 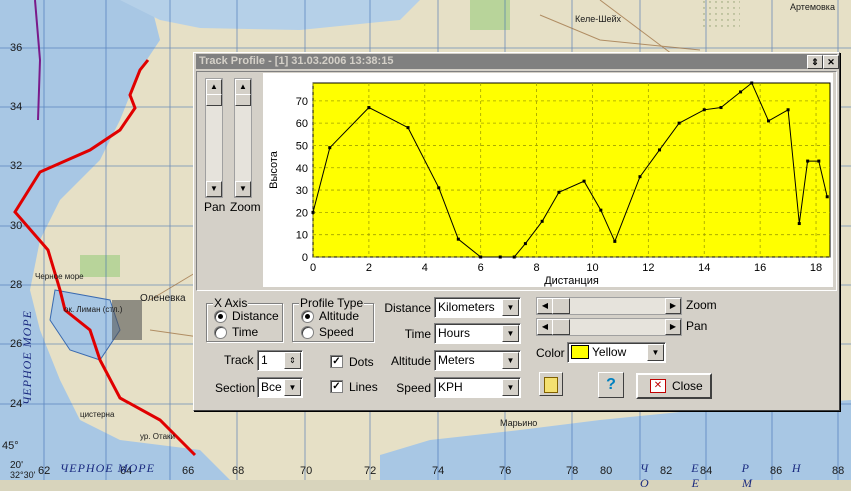 I want to click on y-tick-label: 60, so click(x=302, y=124).